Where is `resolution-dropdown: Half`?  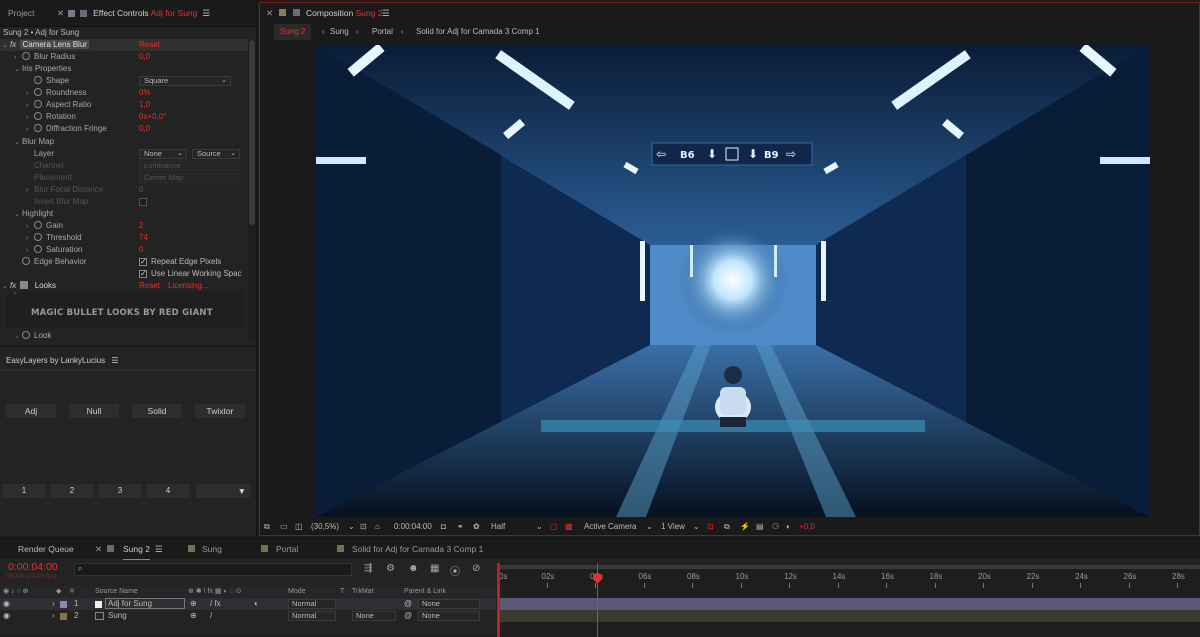 resolution-dropdown: Half is located at coordinates (498, 527).